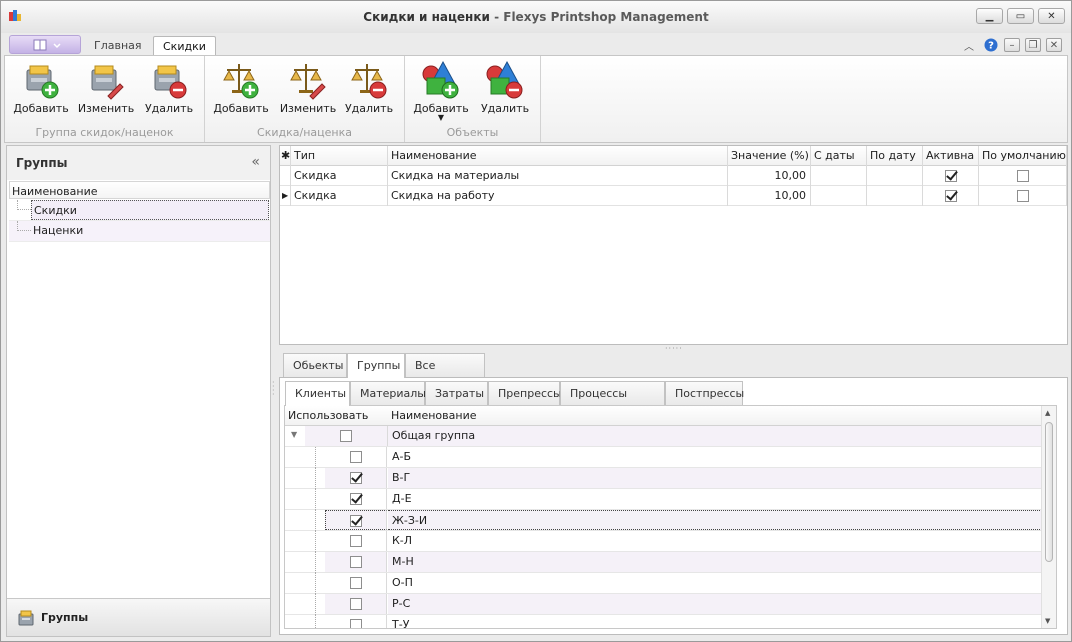 The height and width of the screenshot is (642, 1072). Describe the element at coordinates (41, 91) in the screenshot. I see `group-add-button: Добавить` at that location.